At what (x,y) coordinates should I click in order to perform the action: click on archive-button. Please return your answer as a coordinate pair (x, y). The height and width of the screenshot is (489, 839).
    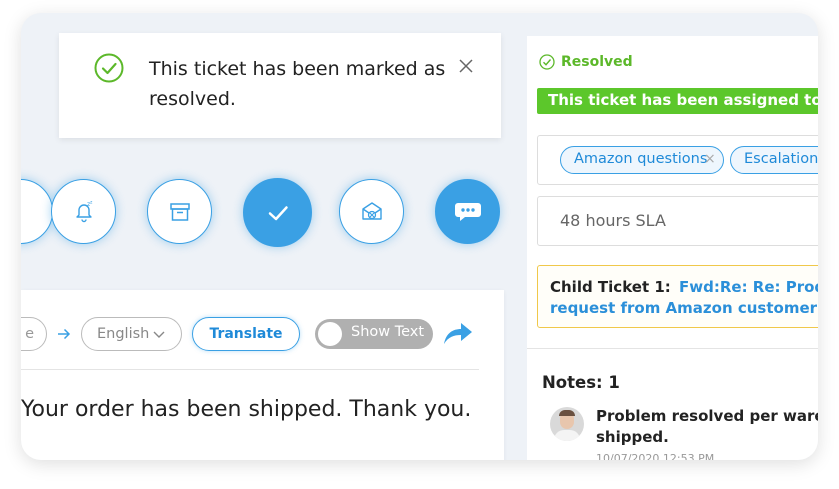
    Looking at the image, I should click on (179, 211).